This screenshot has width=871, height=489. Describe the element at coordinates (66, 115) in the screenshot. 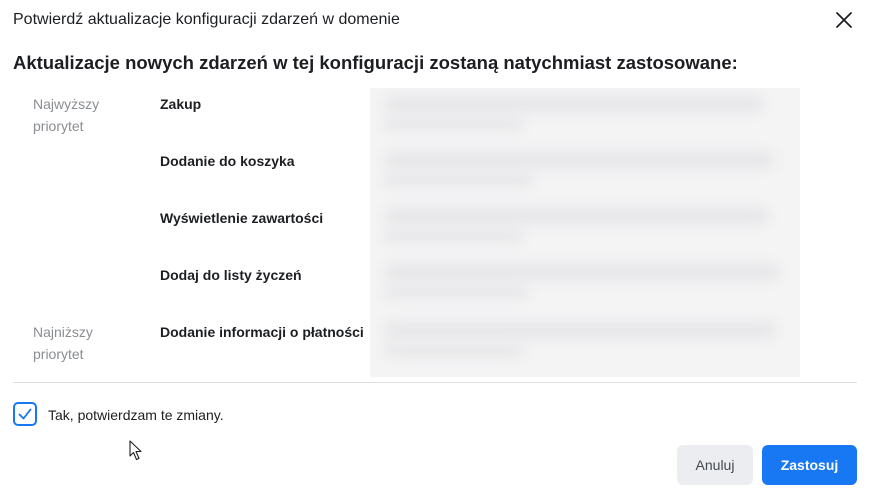

I see `highest-priority-label: Najwyższy priorytet` at that location.